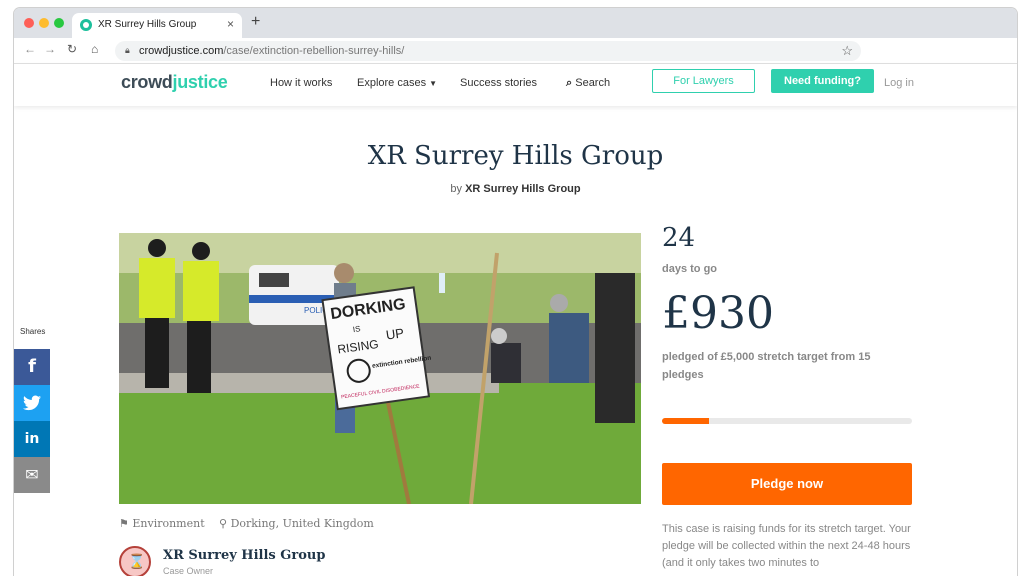  Describe the element at coordinates (188, 571) in the screenshot. I see `owner-role: Case Owner` at that location.